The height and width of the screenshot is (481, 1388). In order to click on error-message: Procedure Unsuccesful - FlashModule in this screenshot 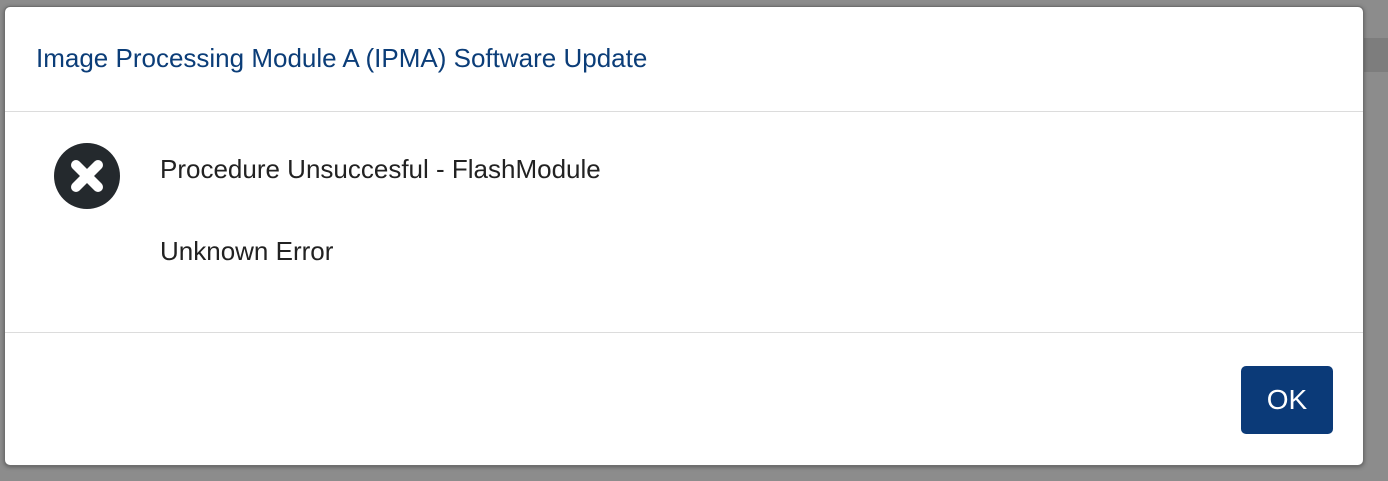, I will do `click(380, 169)`.